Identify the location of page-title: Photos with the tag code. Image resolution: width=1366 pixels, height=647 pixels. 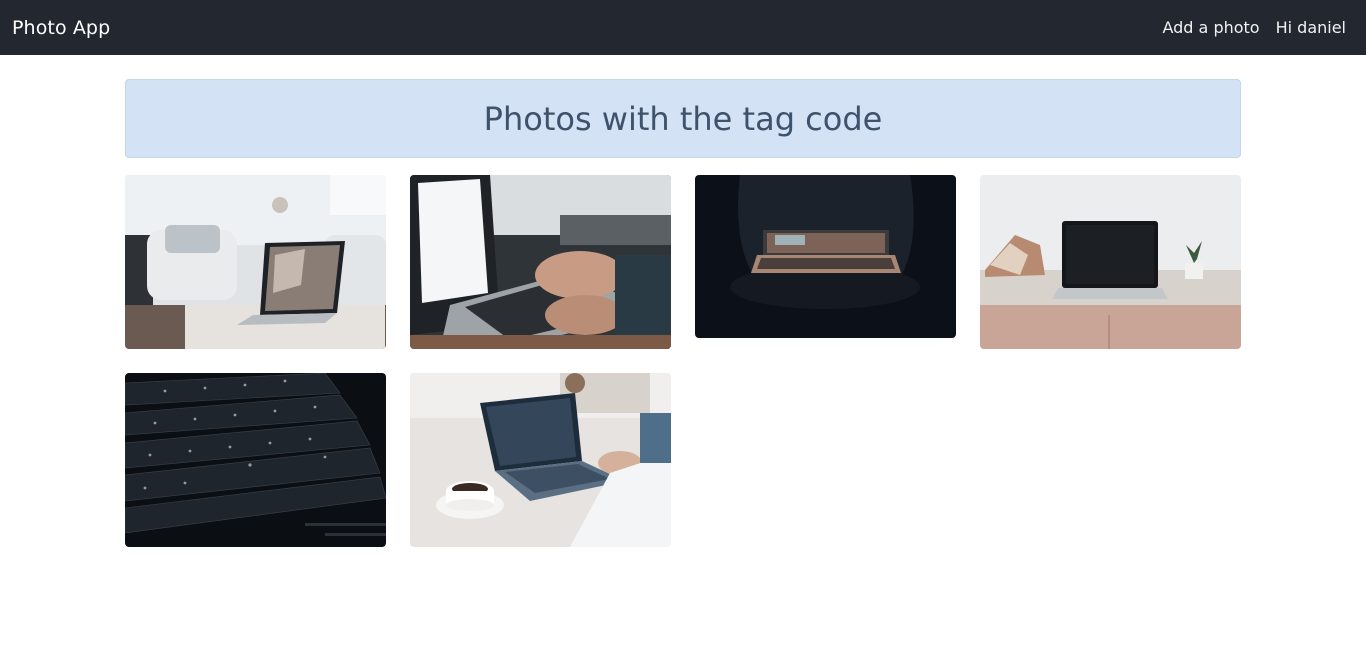
(683, 118).